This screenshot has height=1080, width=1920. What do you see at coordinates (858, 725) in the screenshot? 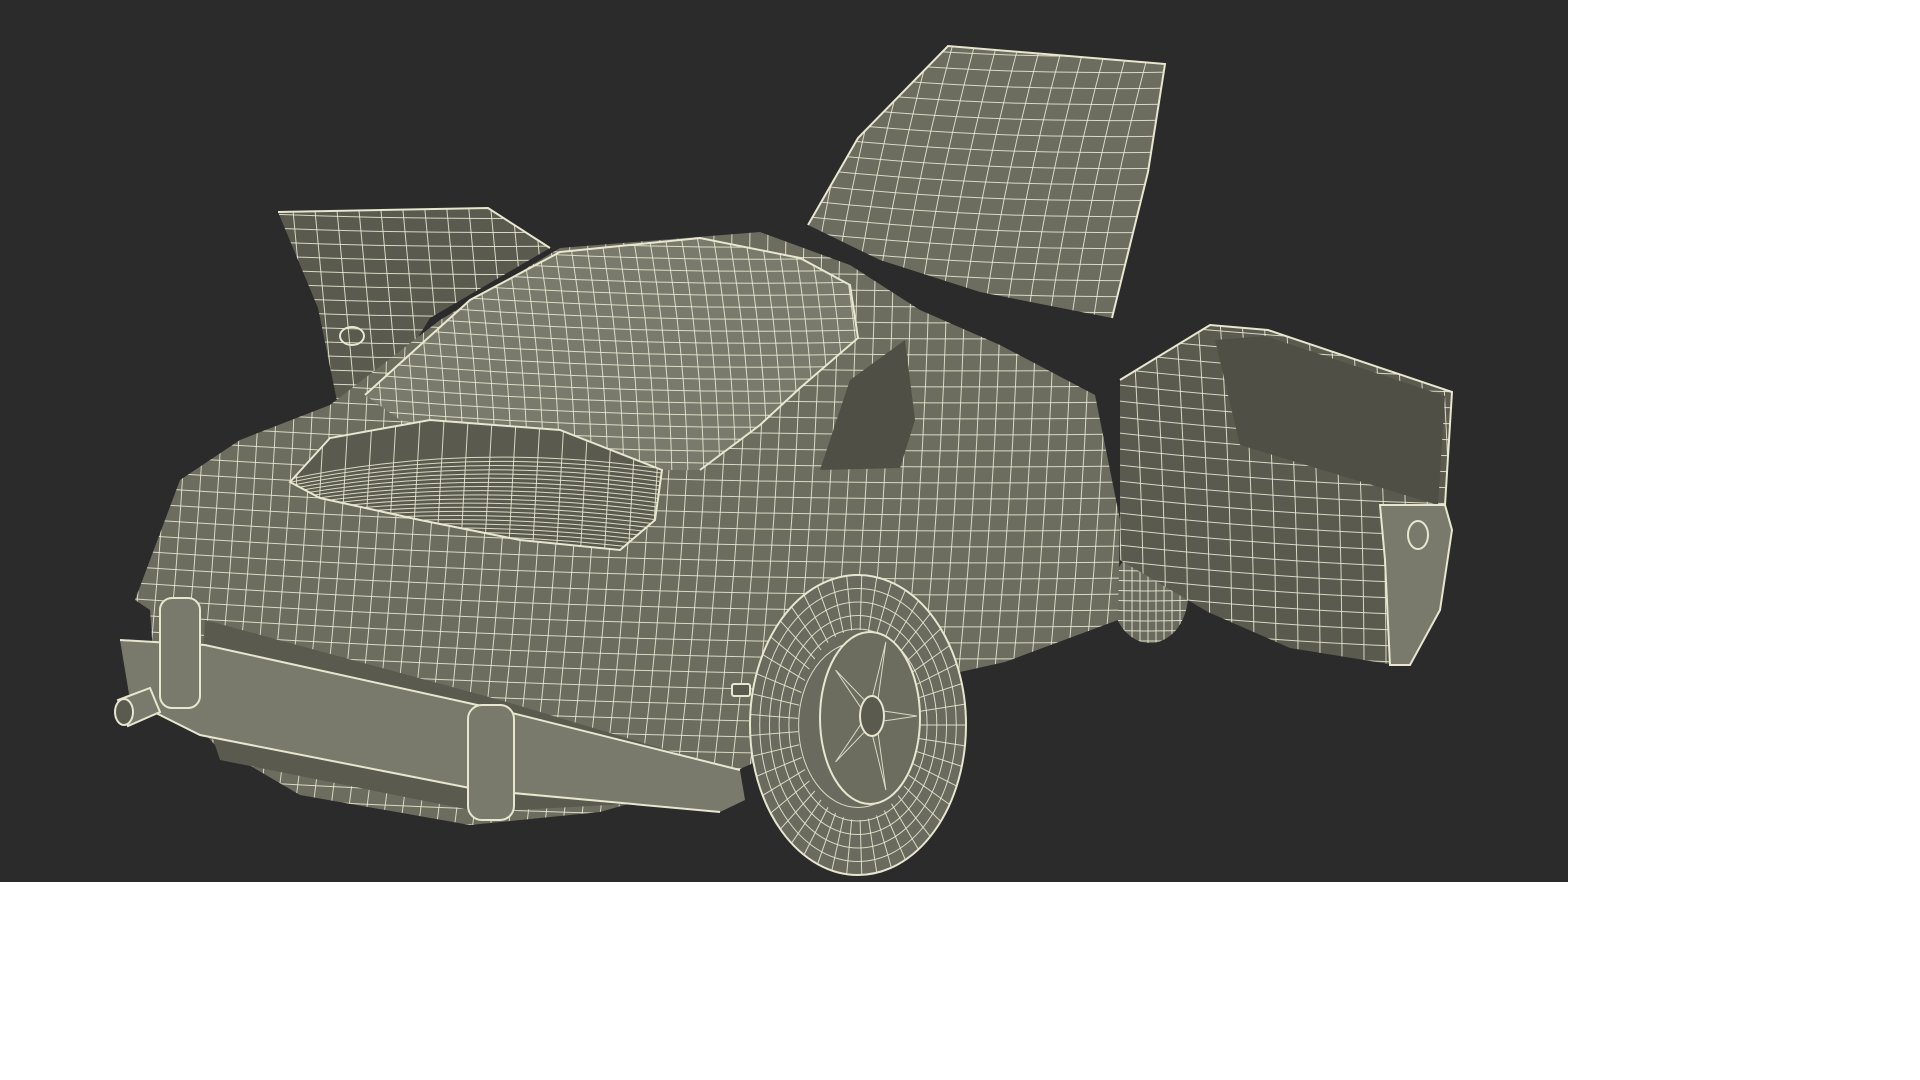
I see `rear-wheel` at bounding box center [858, 725].